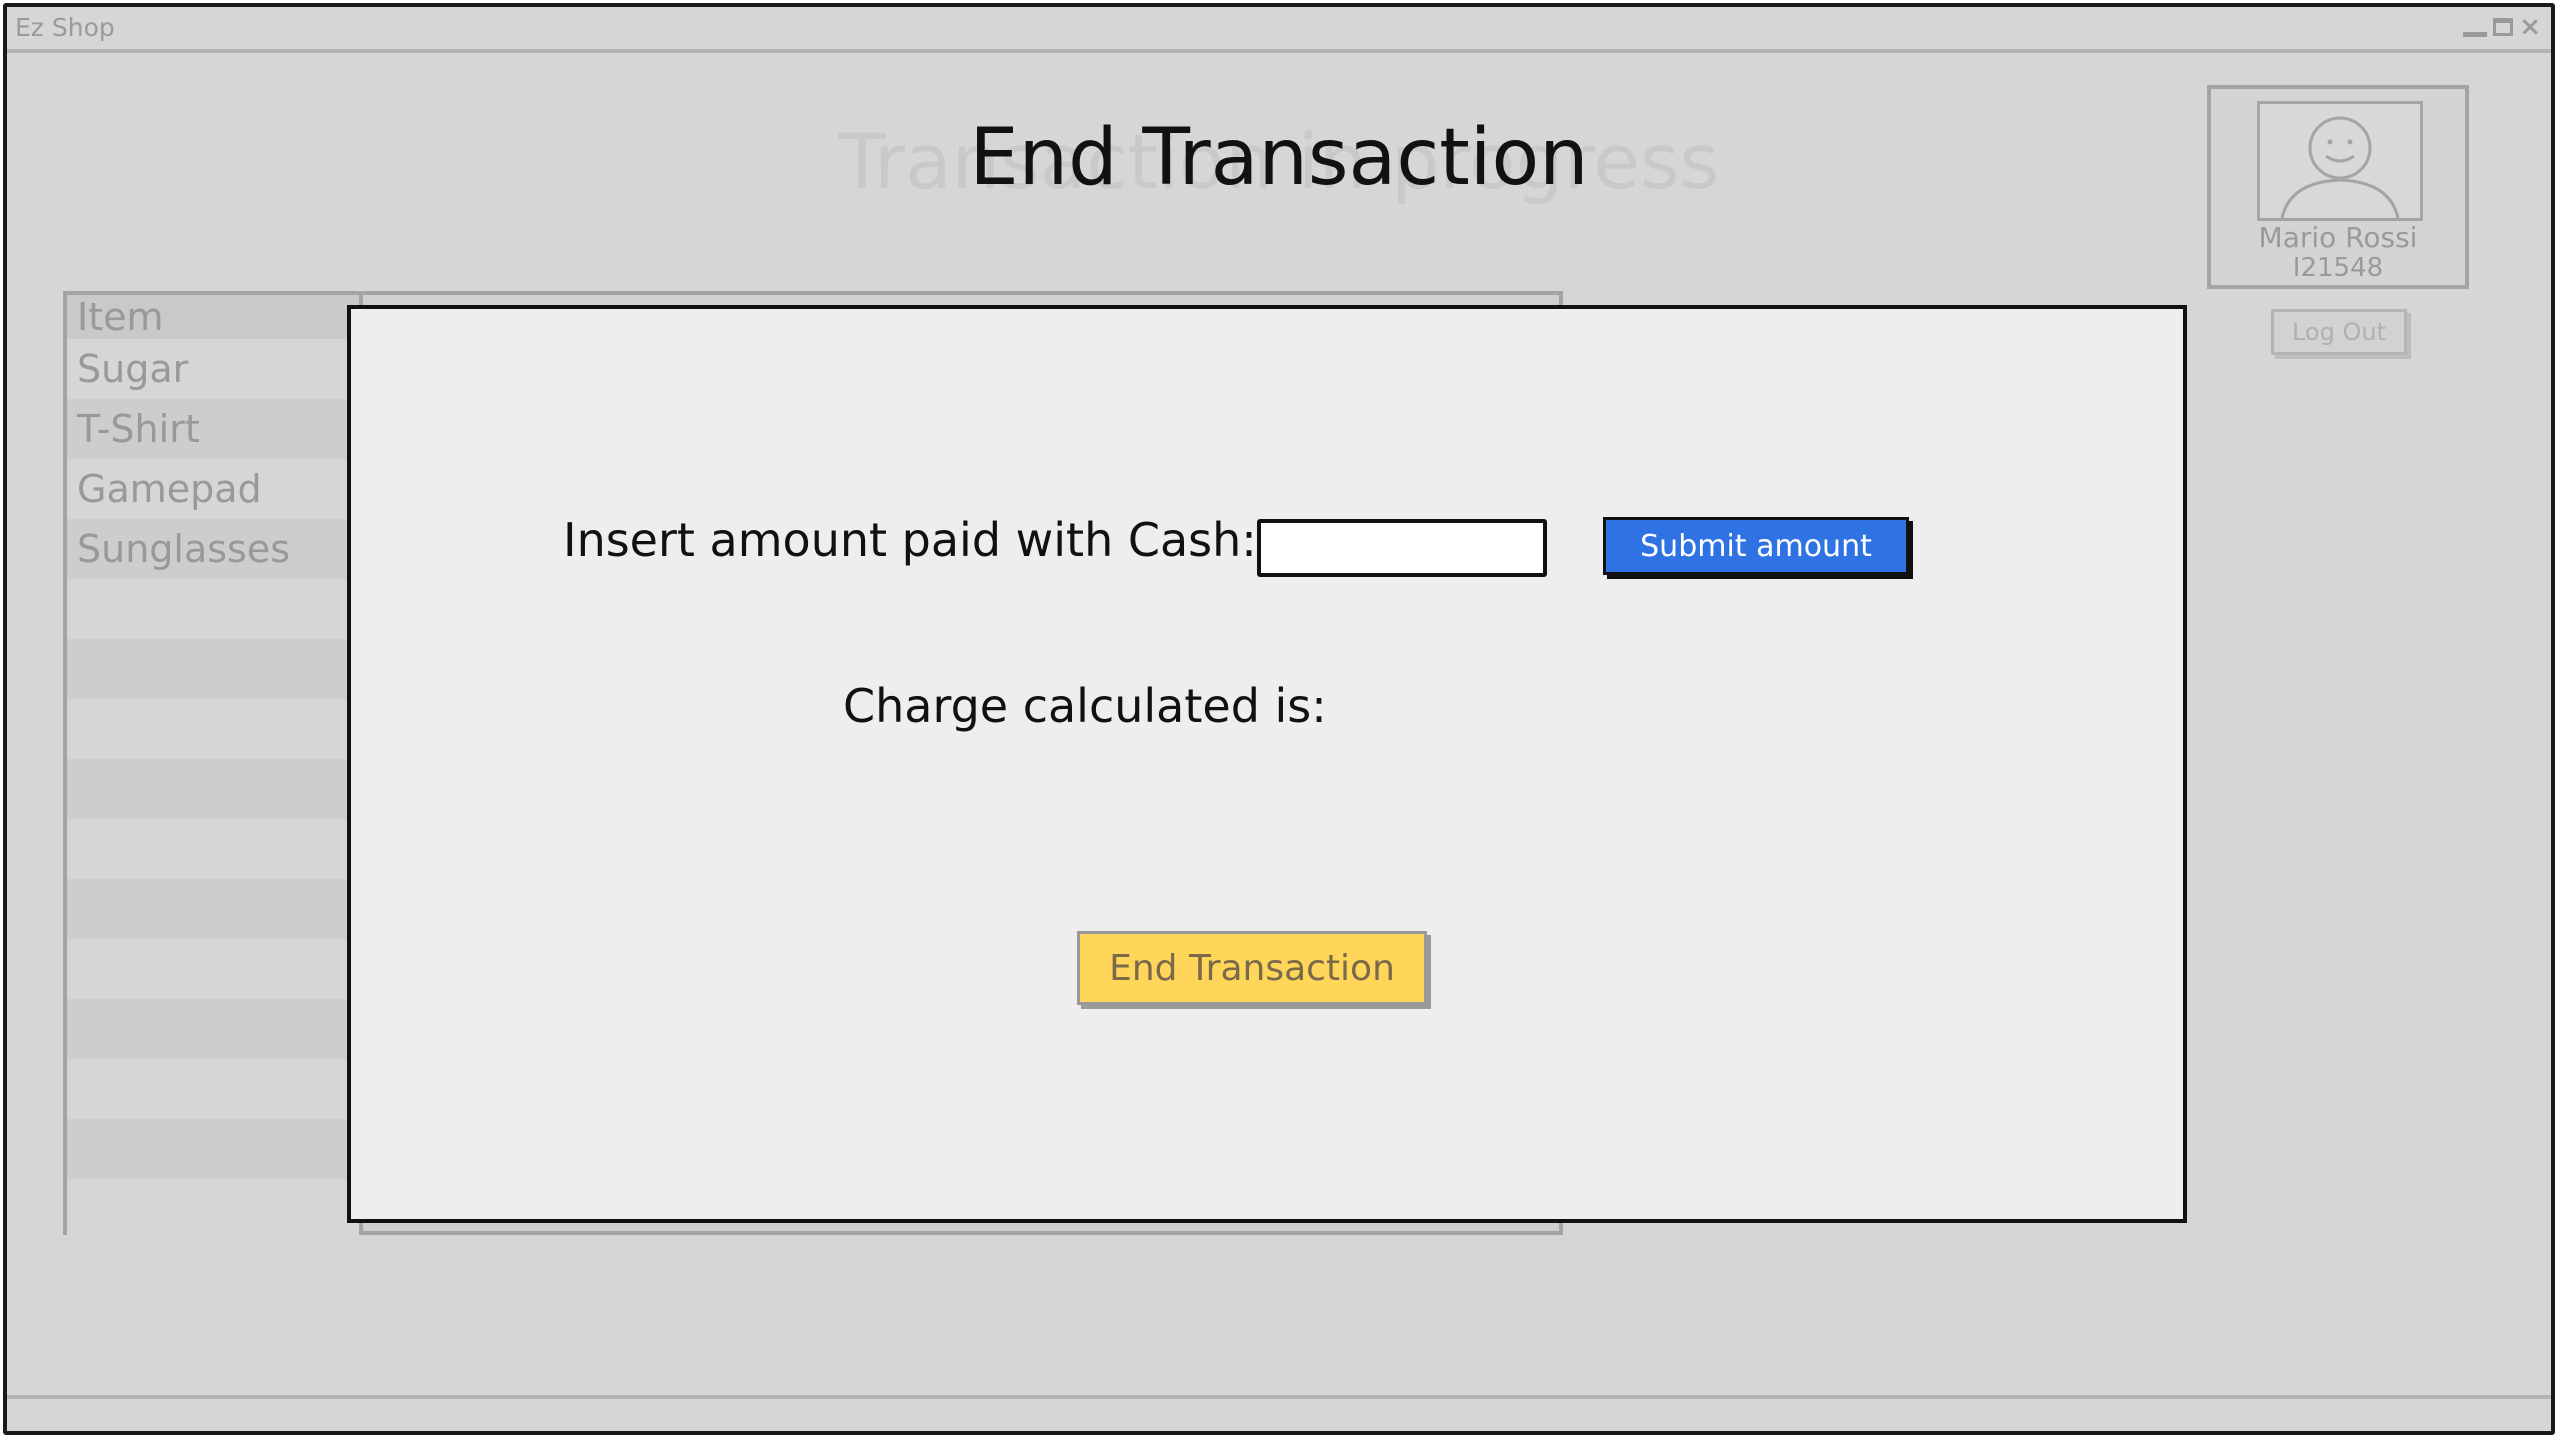 The width and height of the screenshot is (2560, 1440). I want to click on modal-title: End Transaction, so click(1279, 158).